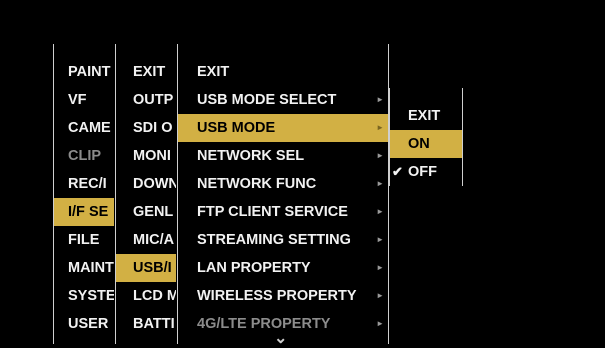 Image resolution: width=605 pixels, height=348 pixels. I want to click on menu1-item: CLIP, so click(84, 156).